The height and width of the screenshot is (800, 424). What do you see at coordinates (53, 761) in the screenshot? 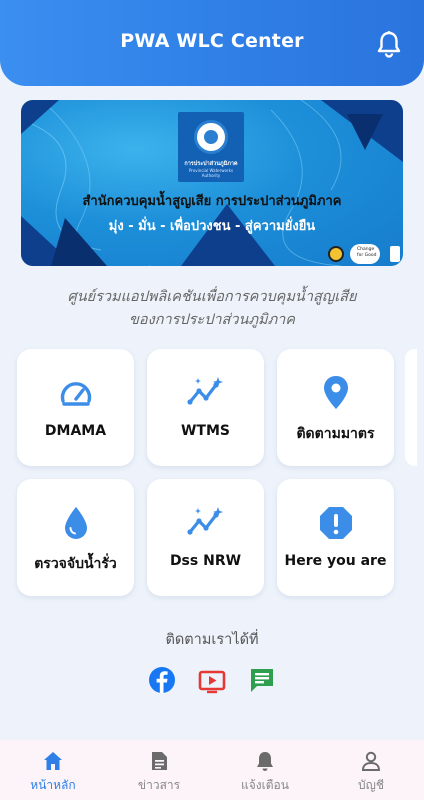
I see `home-icon` at bounding box center [53, 761].